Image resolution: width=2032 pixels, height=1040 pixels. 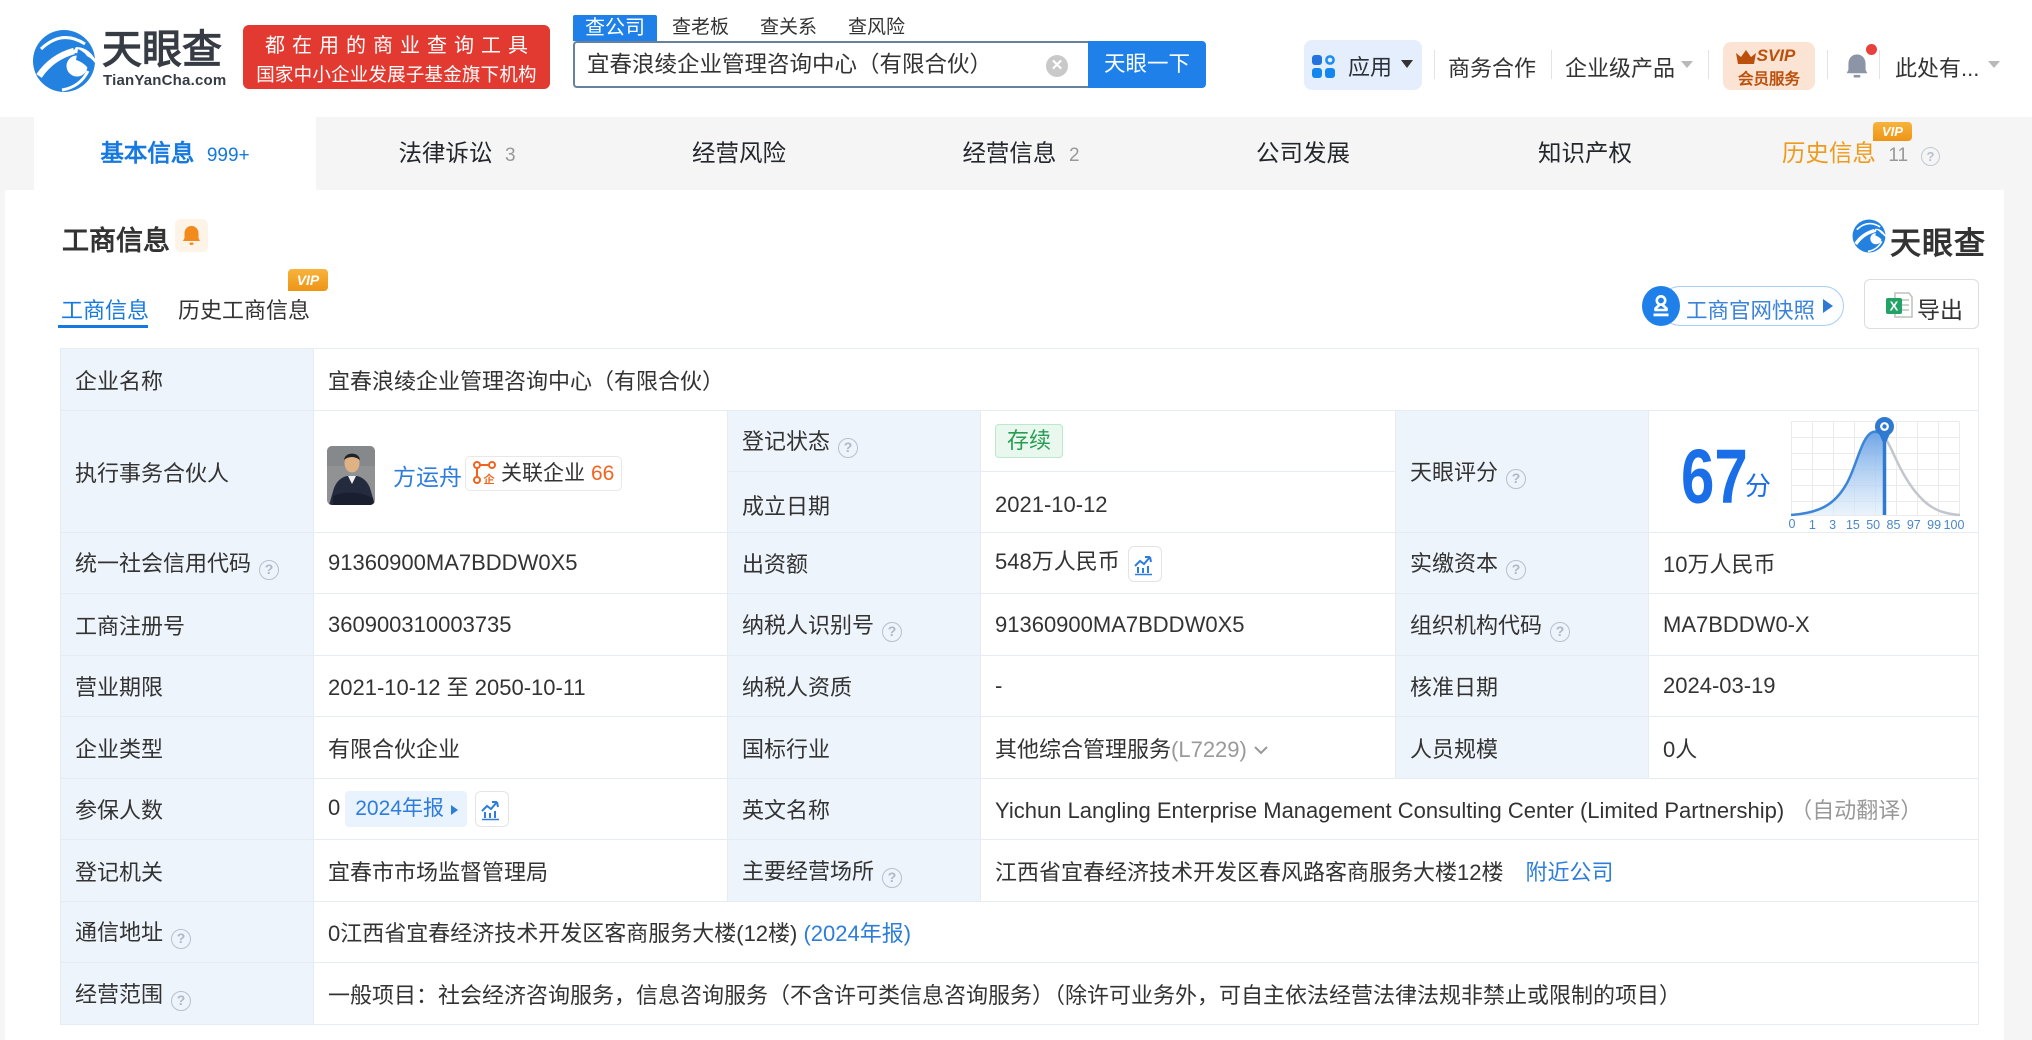 I want to click on svg-text: 3, so click(x=1832, y=525).